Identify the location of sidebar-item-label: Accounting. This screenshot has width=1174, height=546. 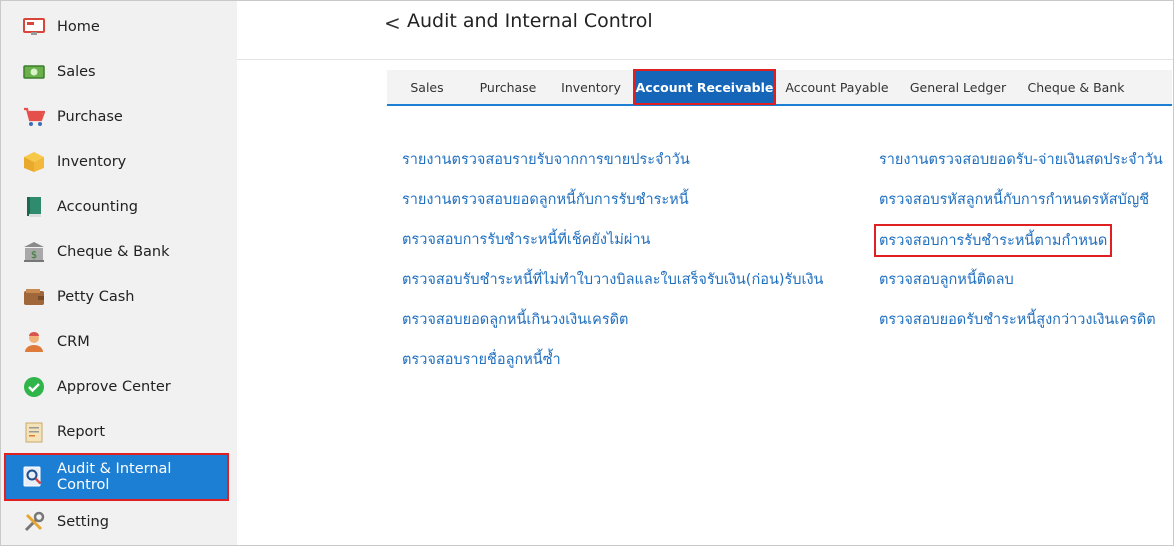
(97, 206).